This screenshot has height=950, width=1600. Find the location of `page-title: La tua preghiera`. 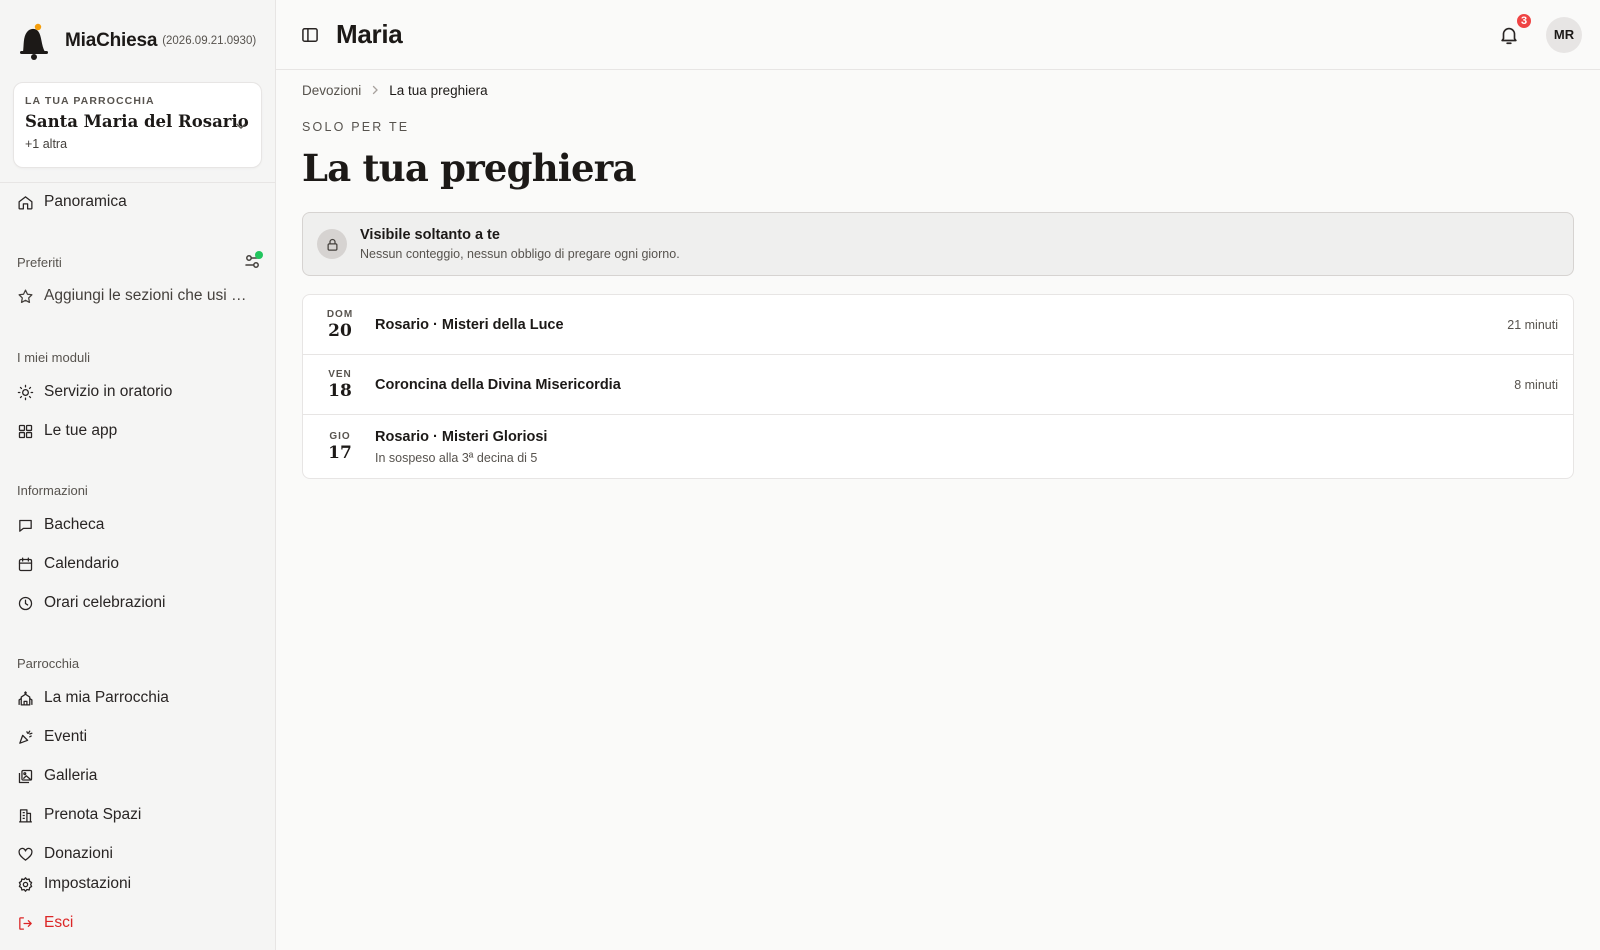

page-title: La tua preghiera is located at coordinates (469, 168).